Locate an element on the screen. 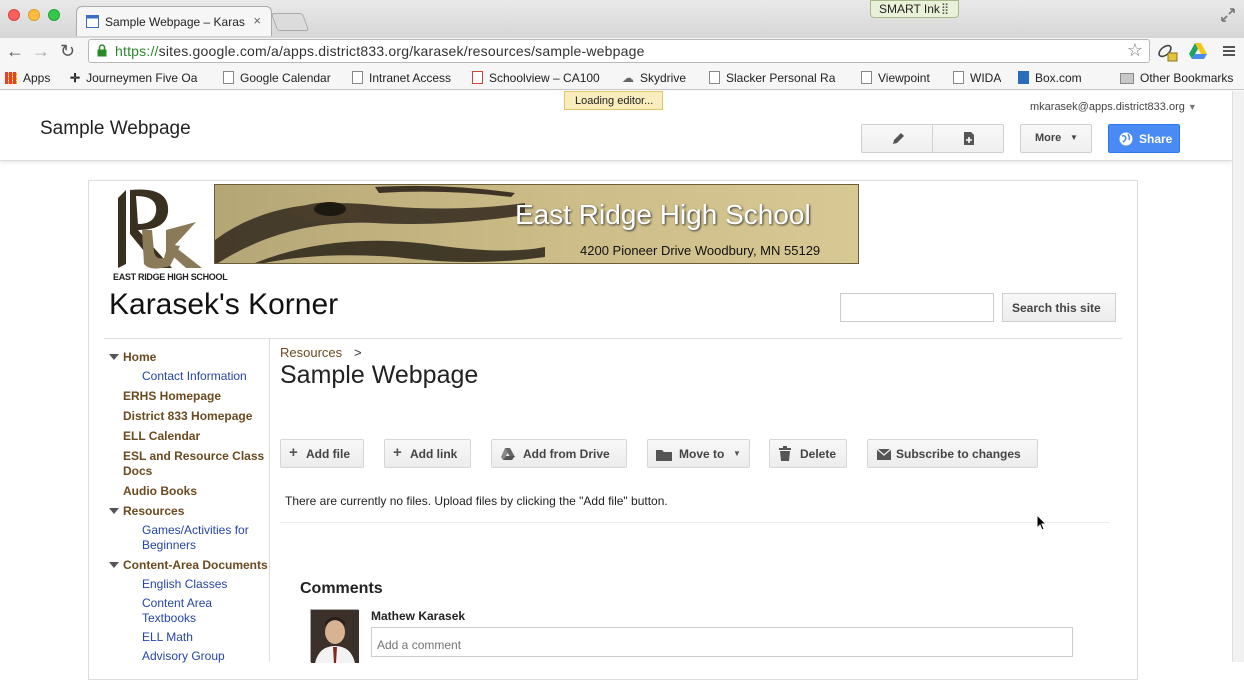 This screenshot has width=1244, height=680. sidebar-item-ell-calendar: ELL Calendar is located at coordinates (161, 436).